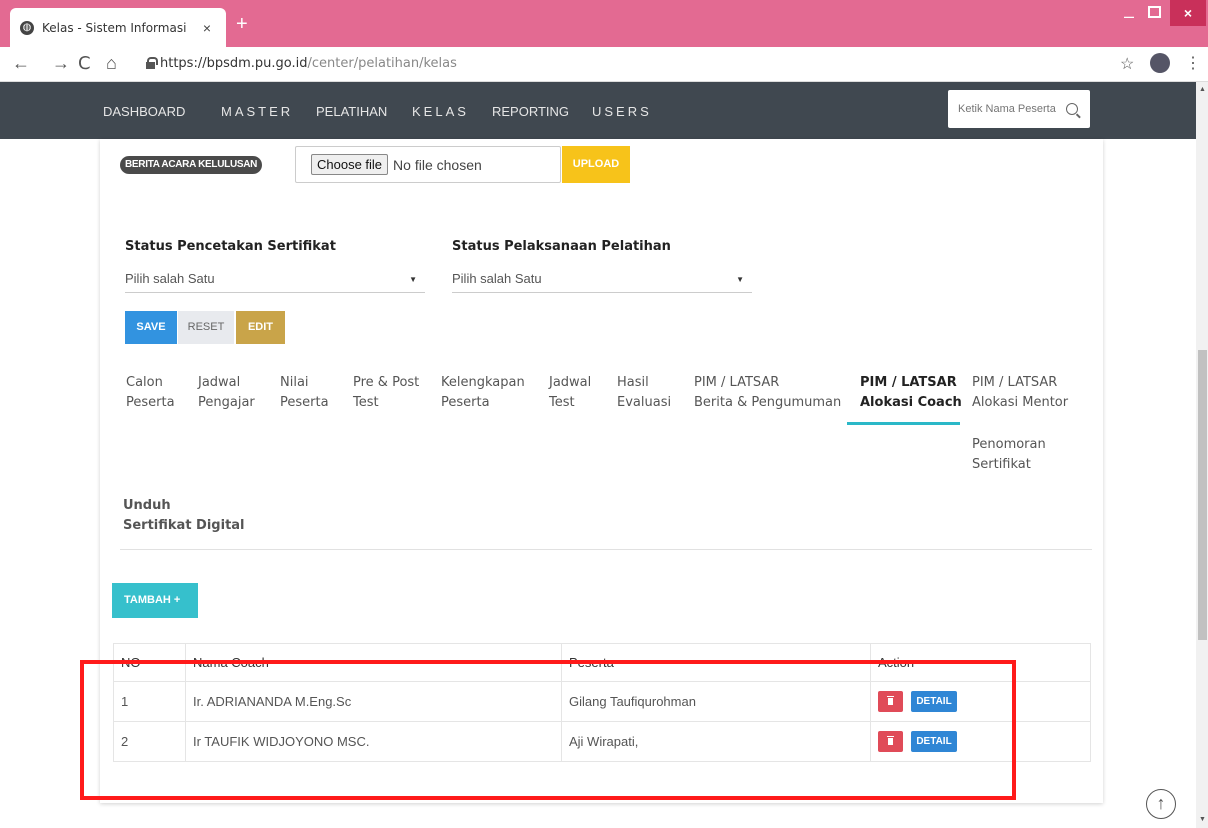 The width and height of the screenshot is (1208, 828). Describe the element at coordinates (114, 27) in the screenshot. I see `tab-title: Kelas - Sistem Informasi` at that location.